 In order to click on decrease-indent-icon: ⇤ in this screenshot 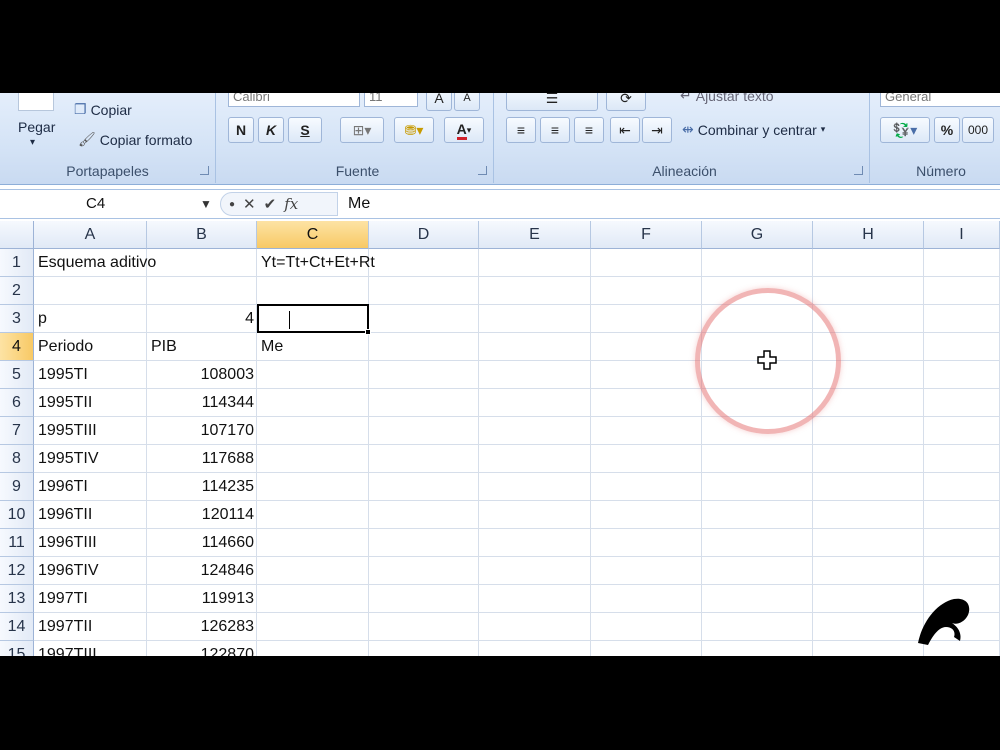, I will do `click(625, 130)`.